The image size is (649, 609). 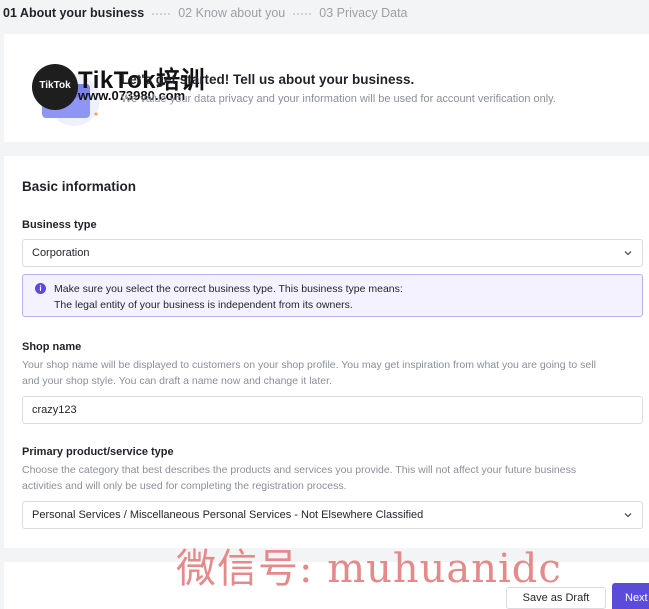 I want to click on business-type-select: Corporation, so click(x=332, y=253).